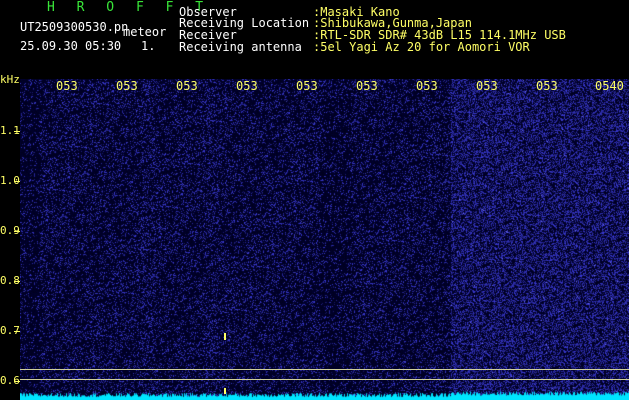 The height and width of the screenshot is (400, 629). What do you see at coordinates (240, 47) in the screenshot?
I see `info-label-antenna: Receiving antenna` at bounding box center [240, 47].